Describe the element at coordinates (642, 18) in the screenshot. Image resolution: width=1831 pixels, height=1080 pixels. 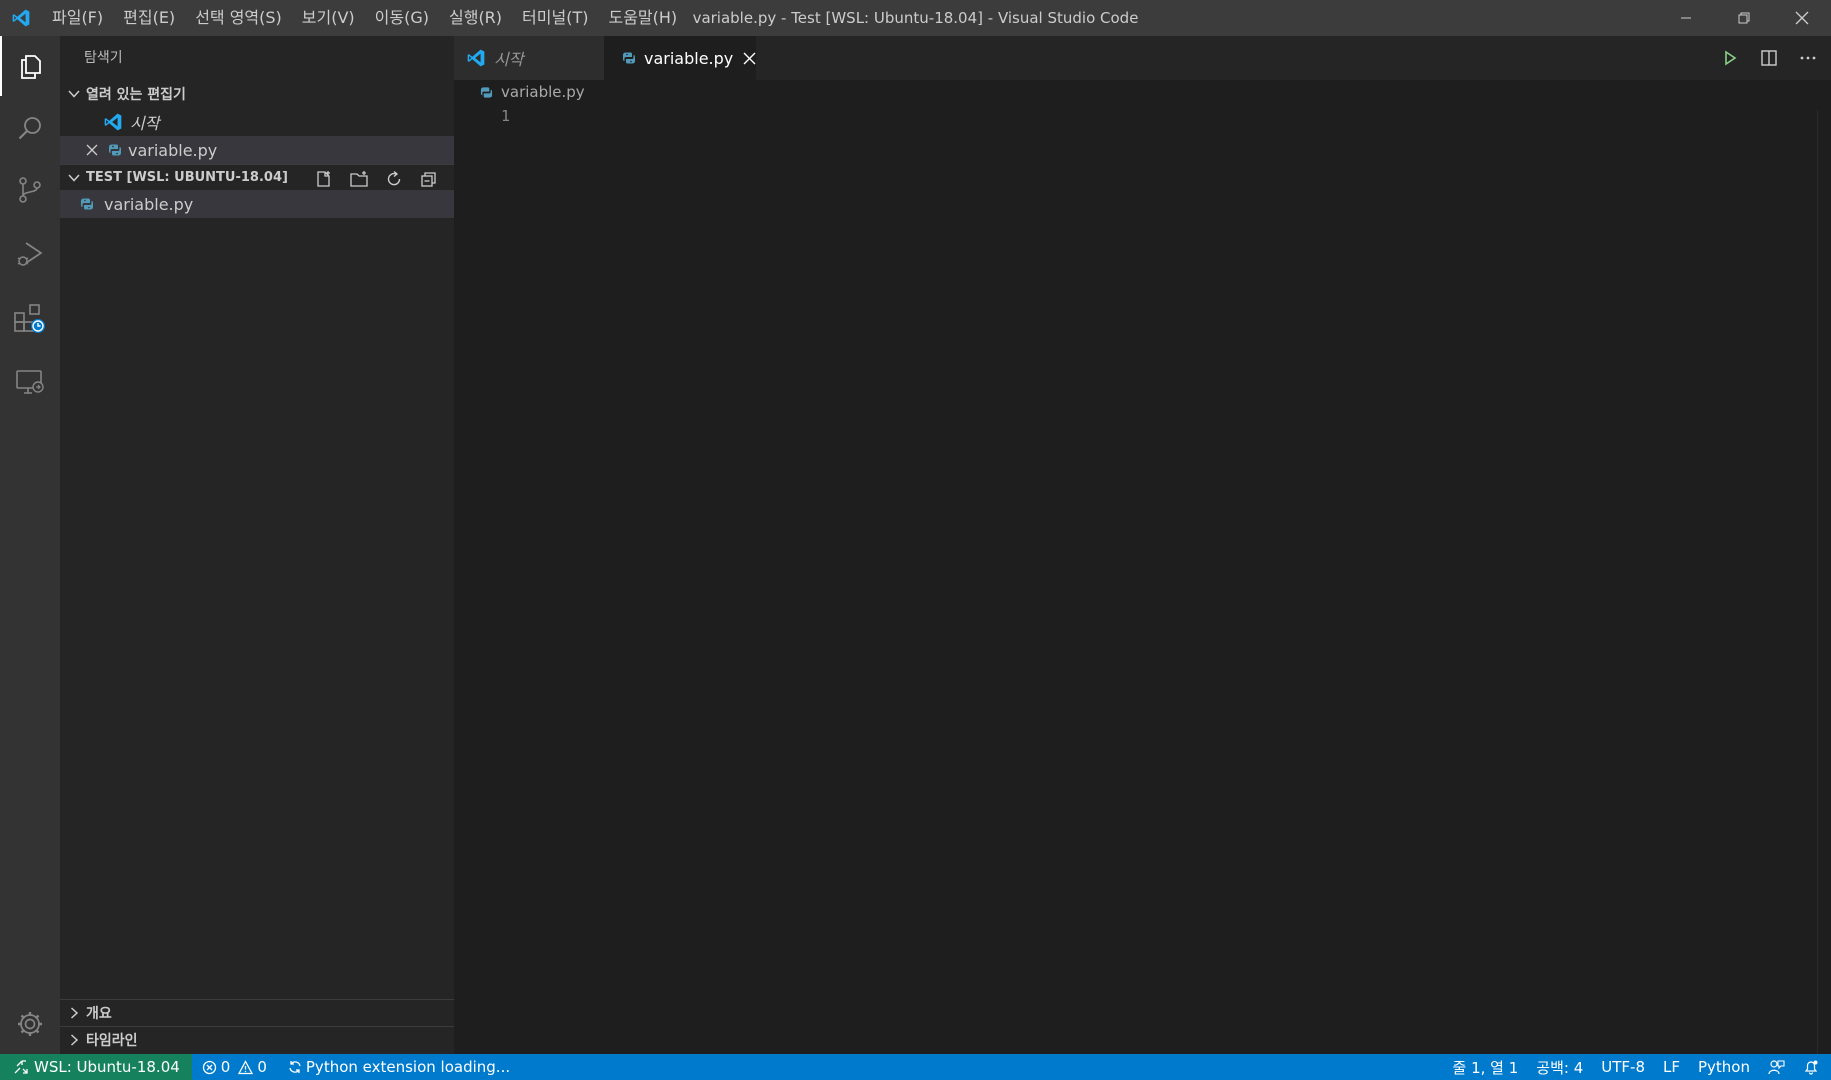
I see `menu-help: 도움말(H)` at that location.